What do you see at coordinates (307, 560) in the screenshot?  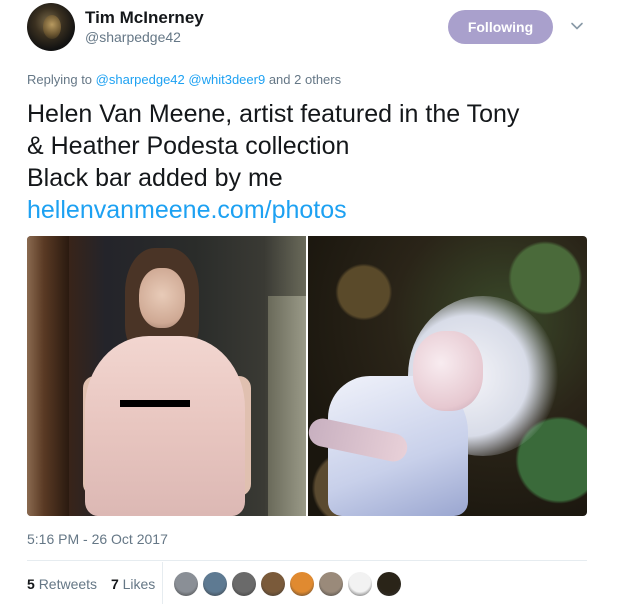 I see `divider` at bounding box center [307, 560].